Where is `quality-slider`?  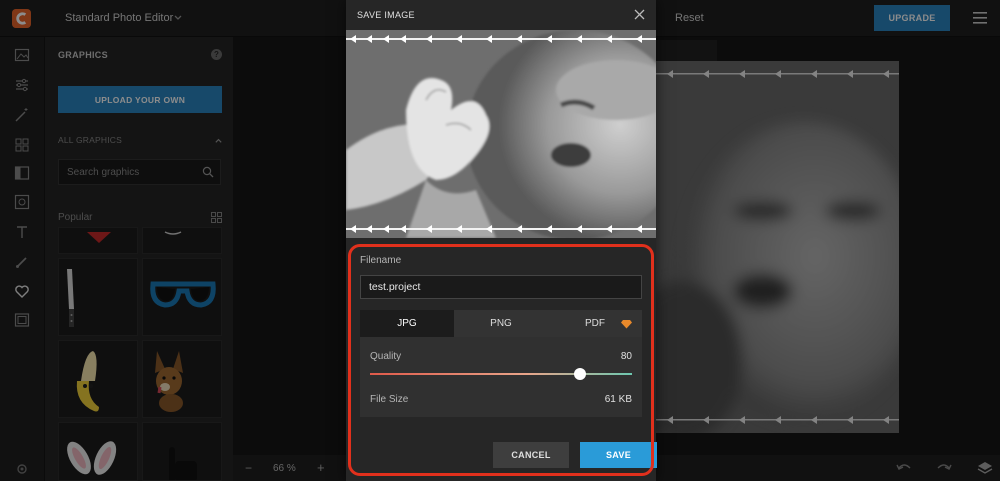 quality-slider is located at coordinates (501, 374).